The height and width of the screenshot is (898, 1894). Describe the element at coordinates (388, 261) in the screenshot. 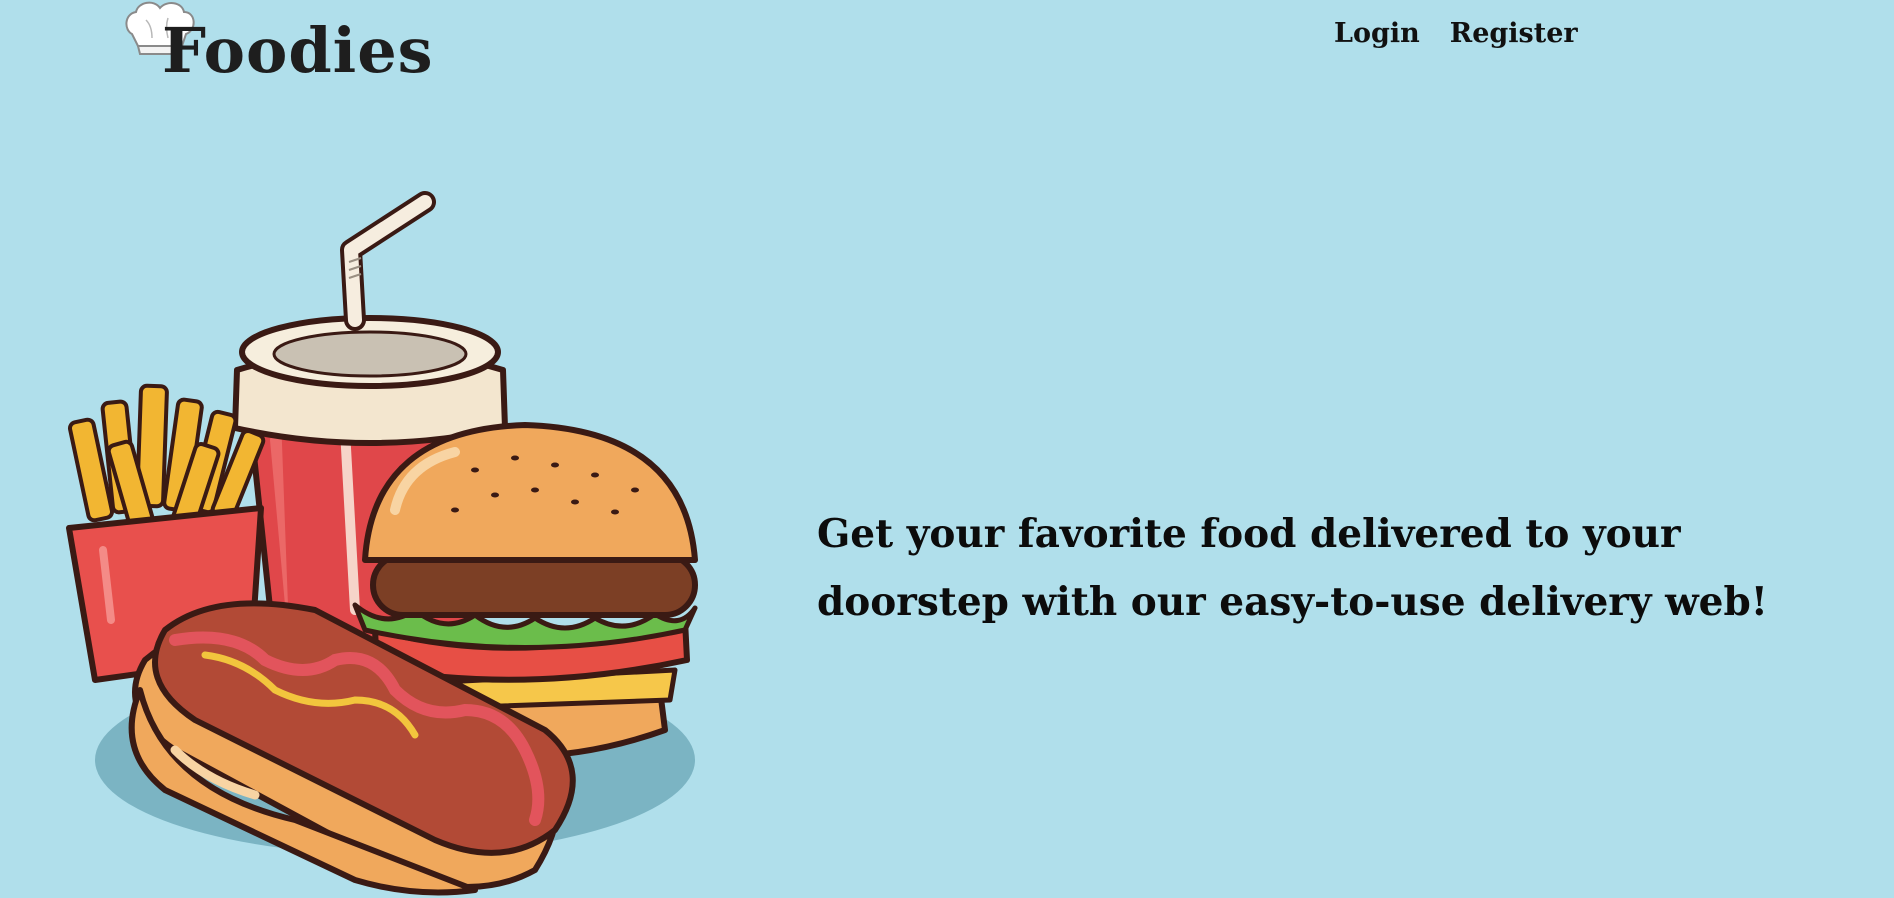

I see `straw` at that location.